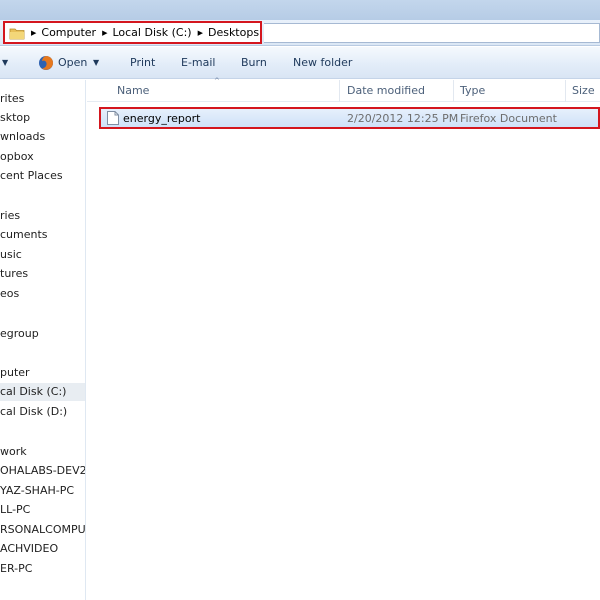 The height and width of the screenshot is (600, 600). I want to click on column-headers: ^ Name Date modified Type Size, so click(343, 89).